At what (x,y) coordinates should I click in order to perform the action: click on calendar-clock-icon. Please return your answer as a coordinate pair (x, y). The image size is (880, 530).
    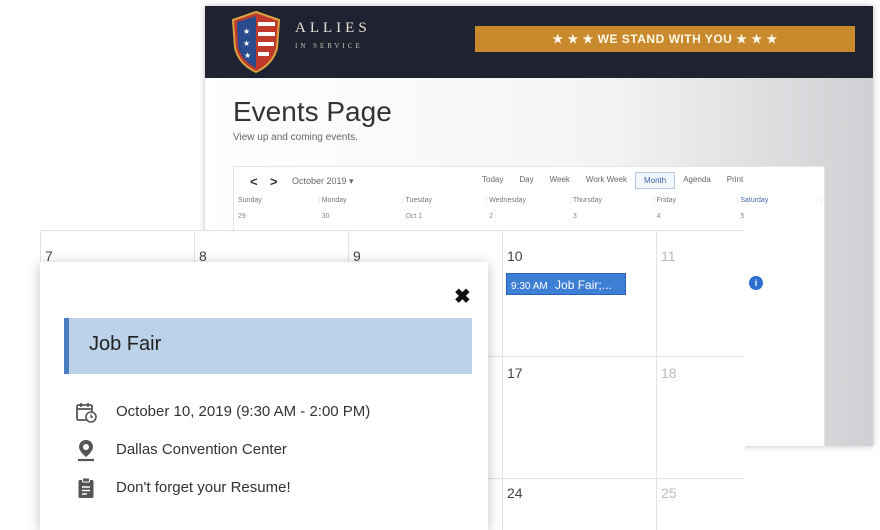
    Looking at the image, I should click on (86, 413).